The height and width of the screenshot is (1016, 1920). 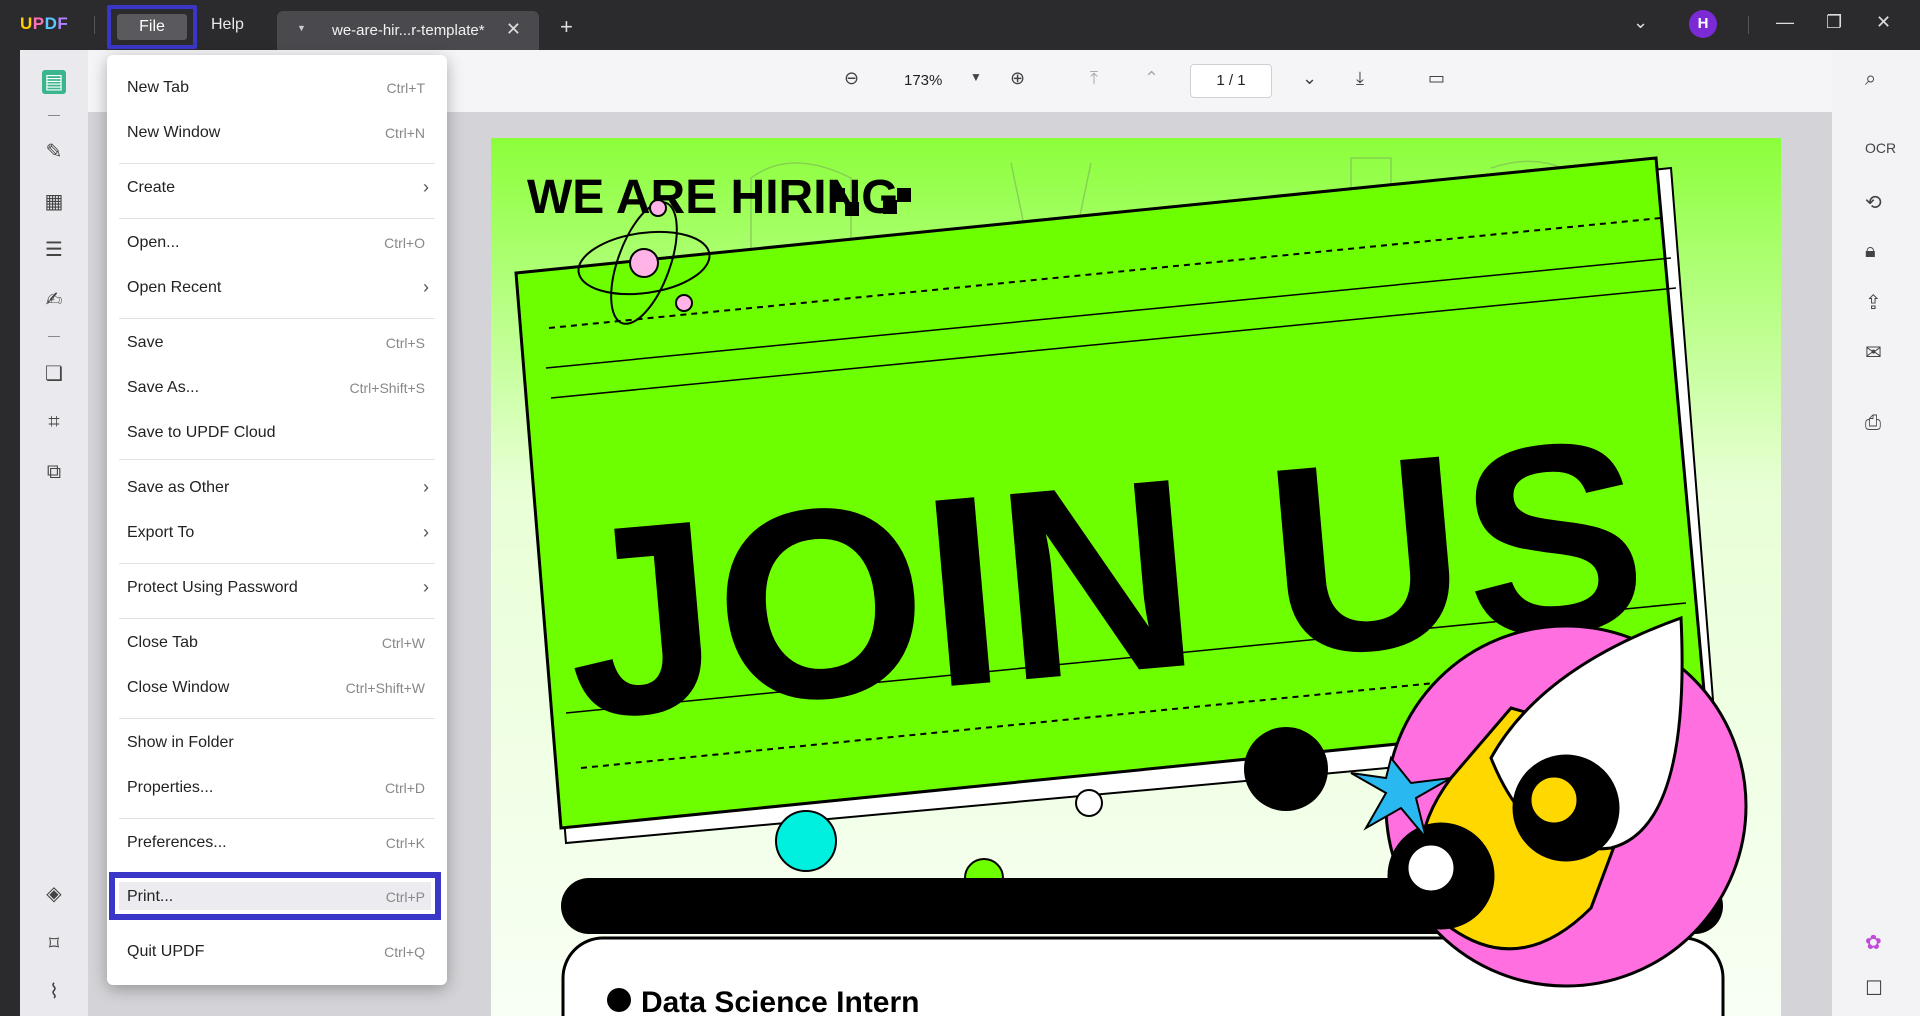 I want to click on menu-item-preferences: Preferences... Ctrl+K, so click(x=277, y=844).